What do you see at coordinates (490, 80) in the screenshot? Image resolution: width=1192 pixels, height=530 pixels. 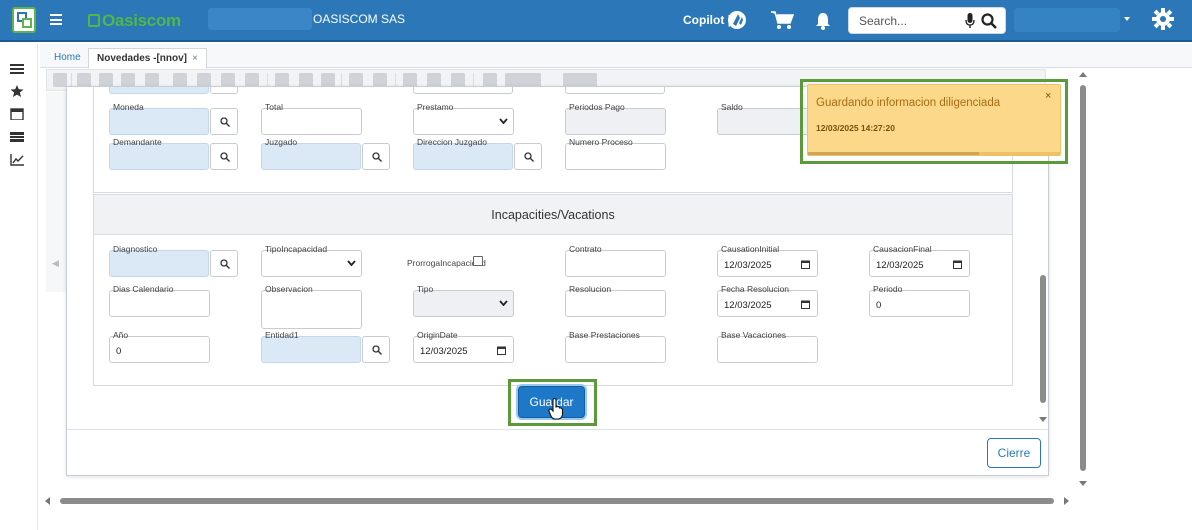 I see `inbox-icon` at bounding box center [490, 80].